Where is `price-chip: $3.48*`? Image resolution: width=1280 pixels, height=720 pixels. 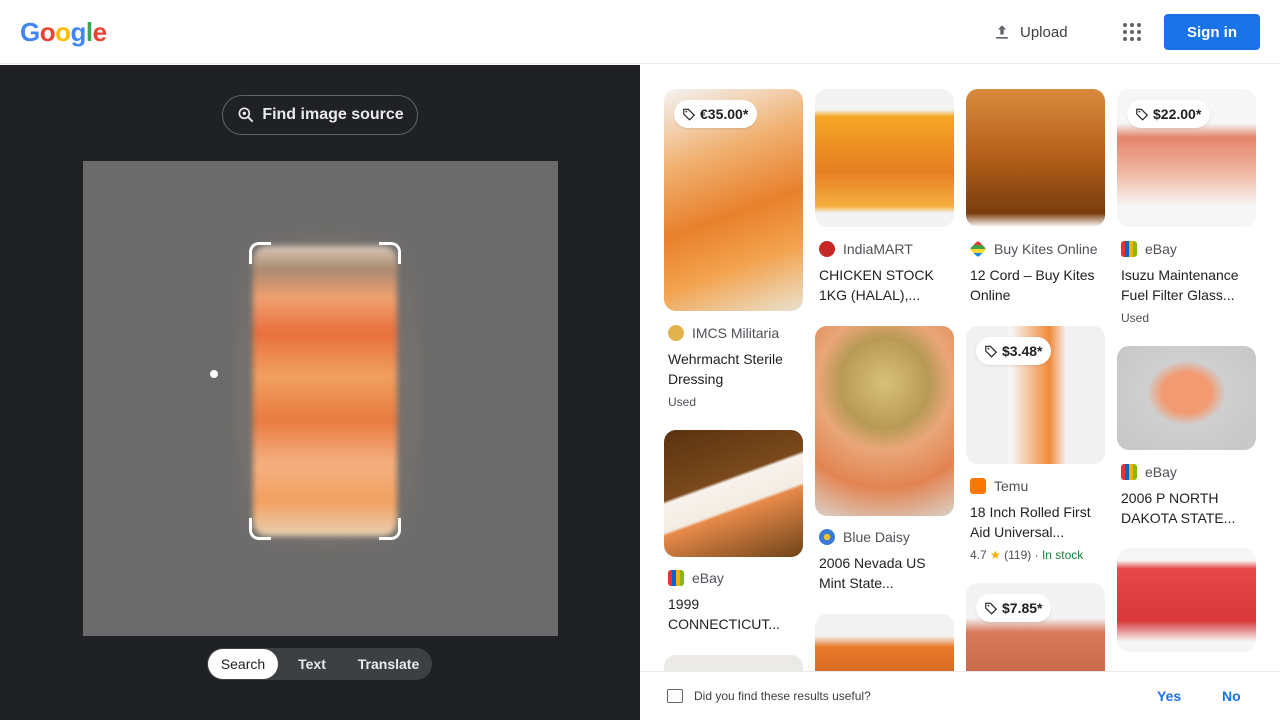
price-chip: $3.48* is located at coordinates (1014, 351).